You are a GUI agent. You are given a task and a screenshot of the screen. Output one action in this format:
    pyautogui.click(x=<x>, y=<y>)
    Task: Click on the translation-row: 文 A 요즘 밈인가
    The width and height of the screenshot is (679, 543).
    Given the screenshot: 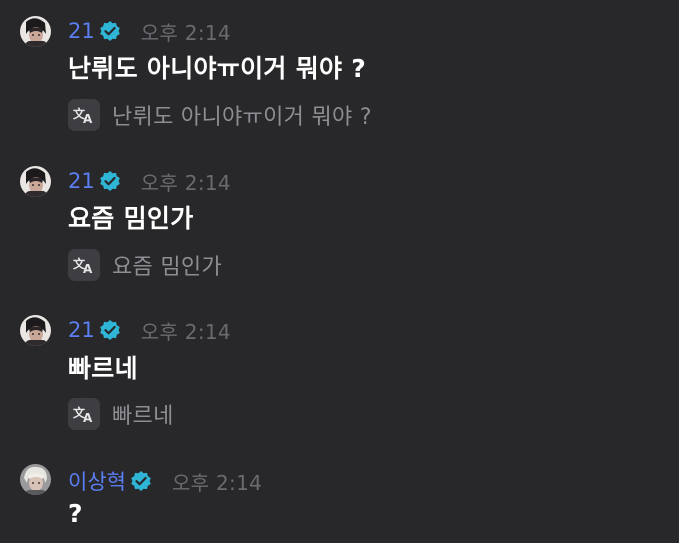 What is the action you would take?
    pyautogui.click(x=145, y=265)
    